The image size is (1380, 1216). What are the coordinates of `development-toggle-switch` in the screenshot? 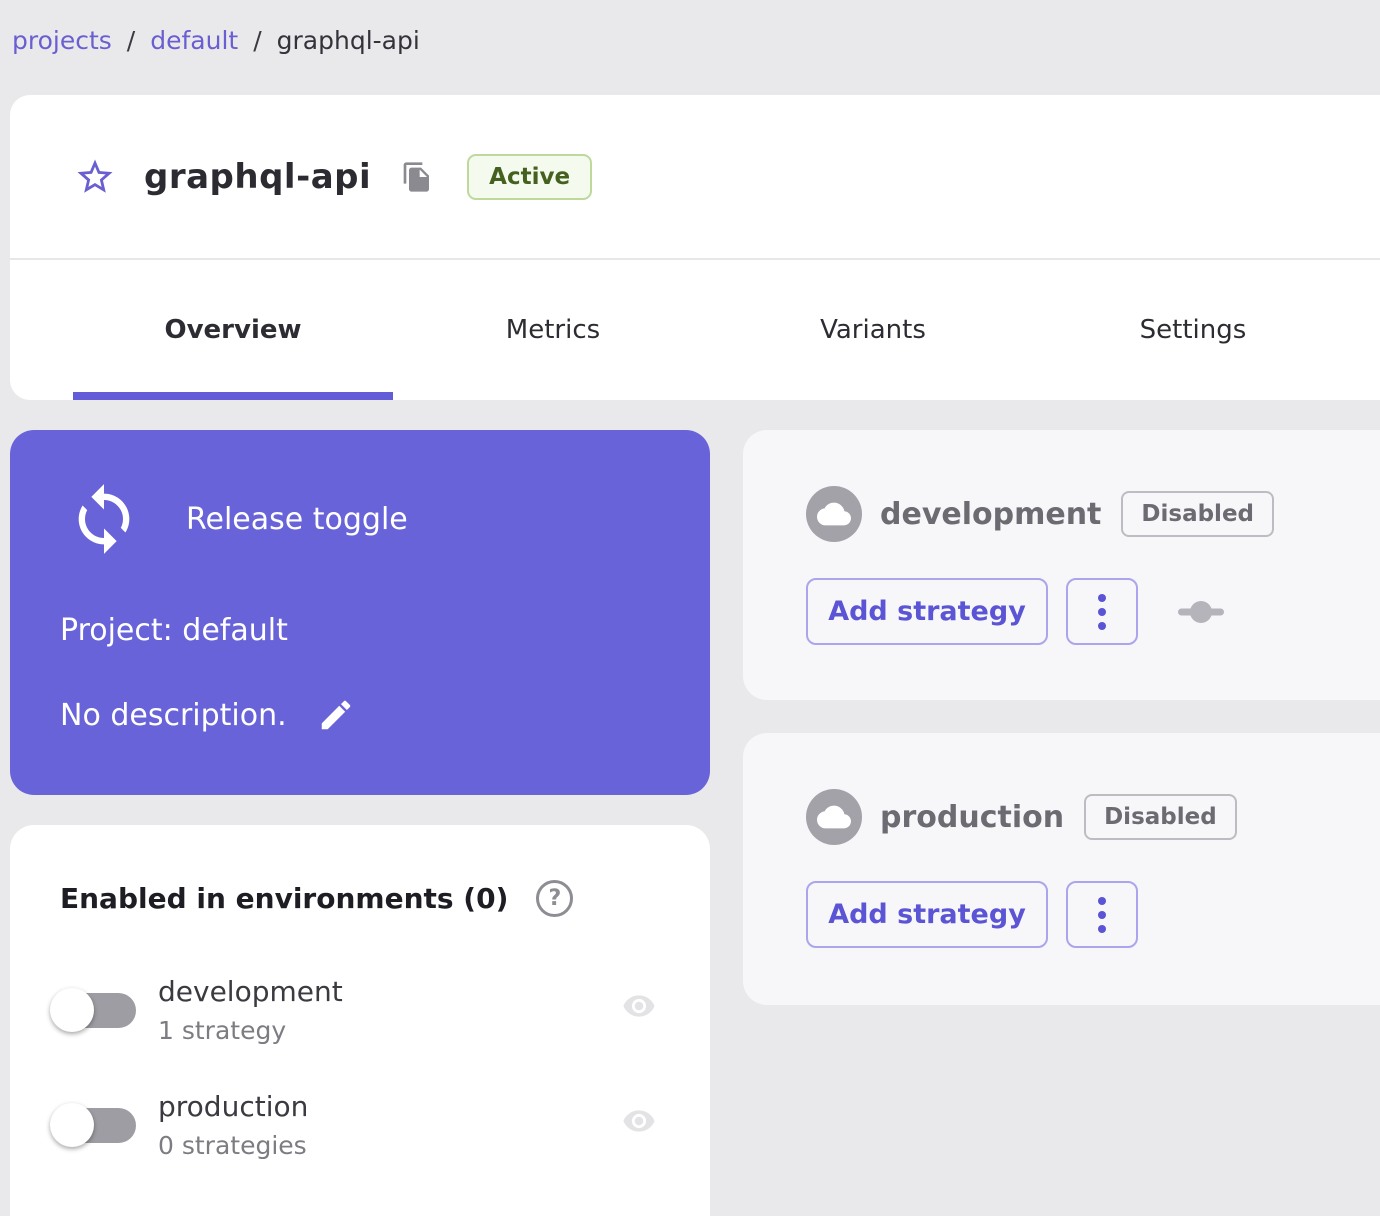 It's located at (93, 1010).